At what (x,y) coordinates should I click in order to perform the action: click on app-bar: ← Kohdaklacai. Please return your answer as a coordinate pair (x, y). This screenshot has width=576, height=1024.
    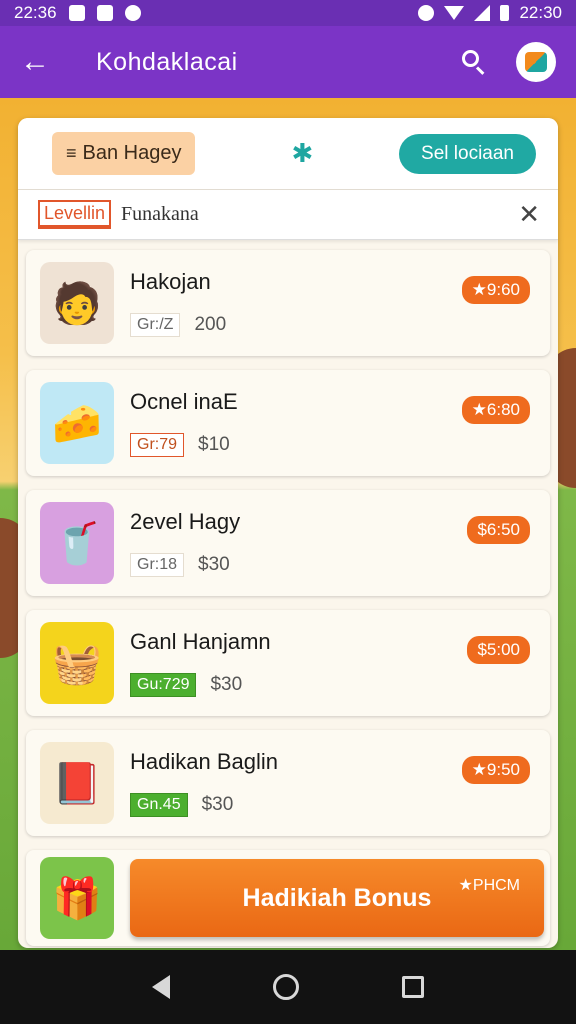
    Looking at the image, I should click on (288, 62).